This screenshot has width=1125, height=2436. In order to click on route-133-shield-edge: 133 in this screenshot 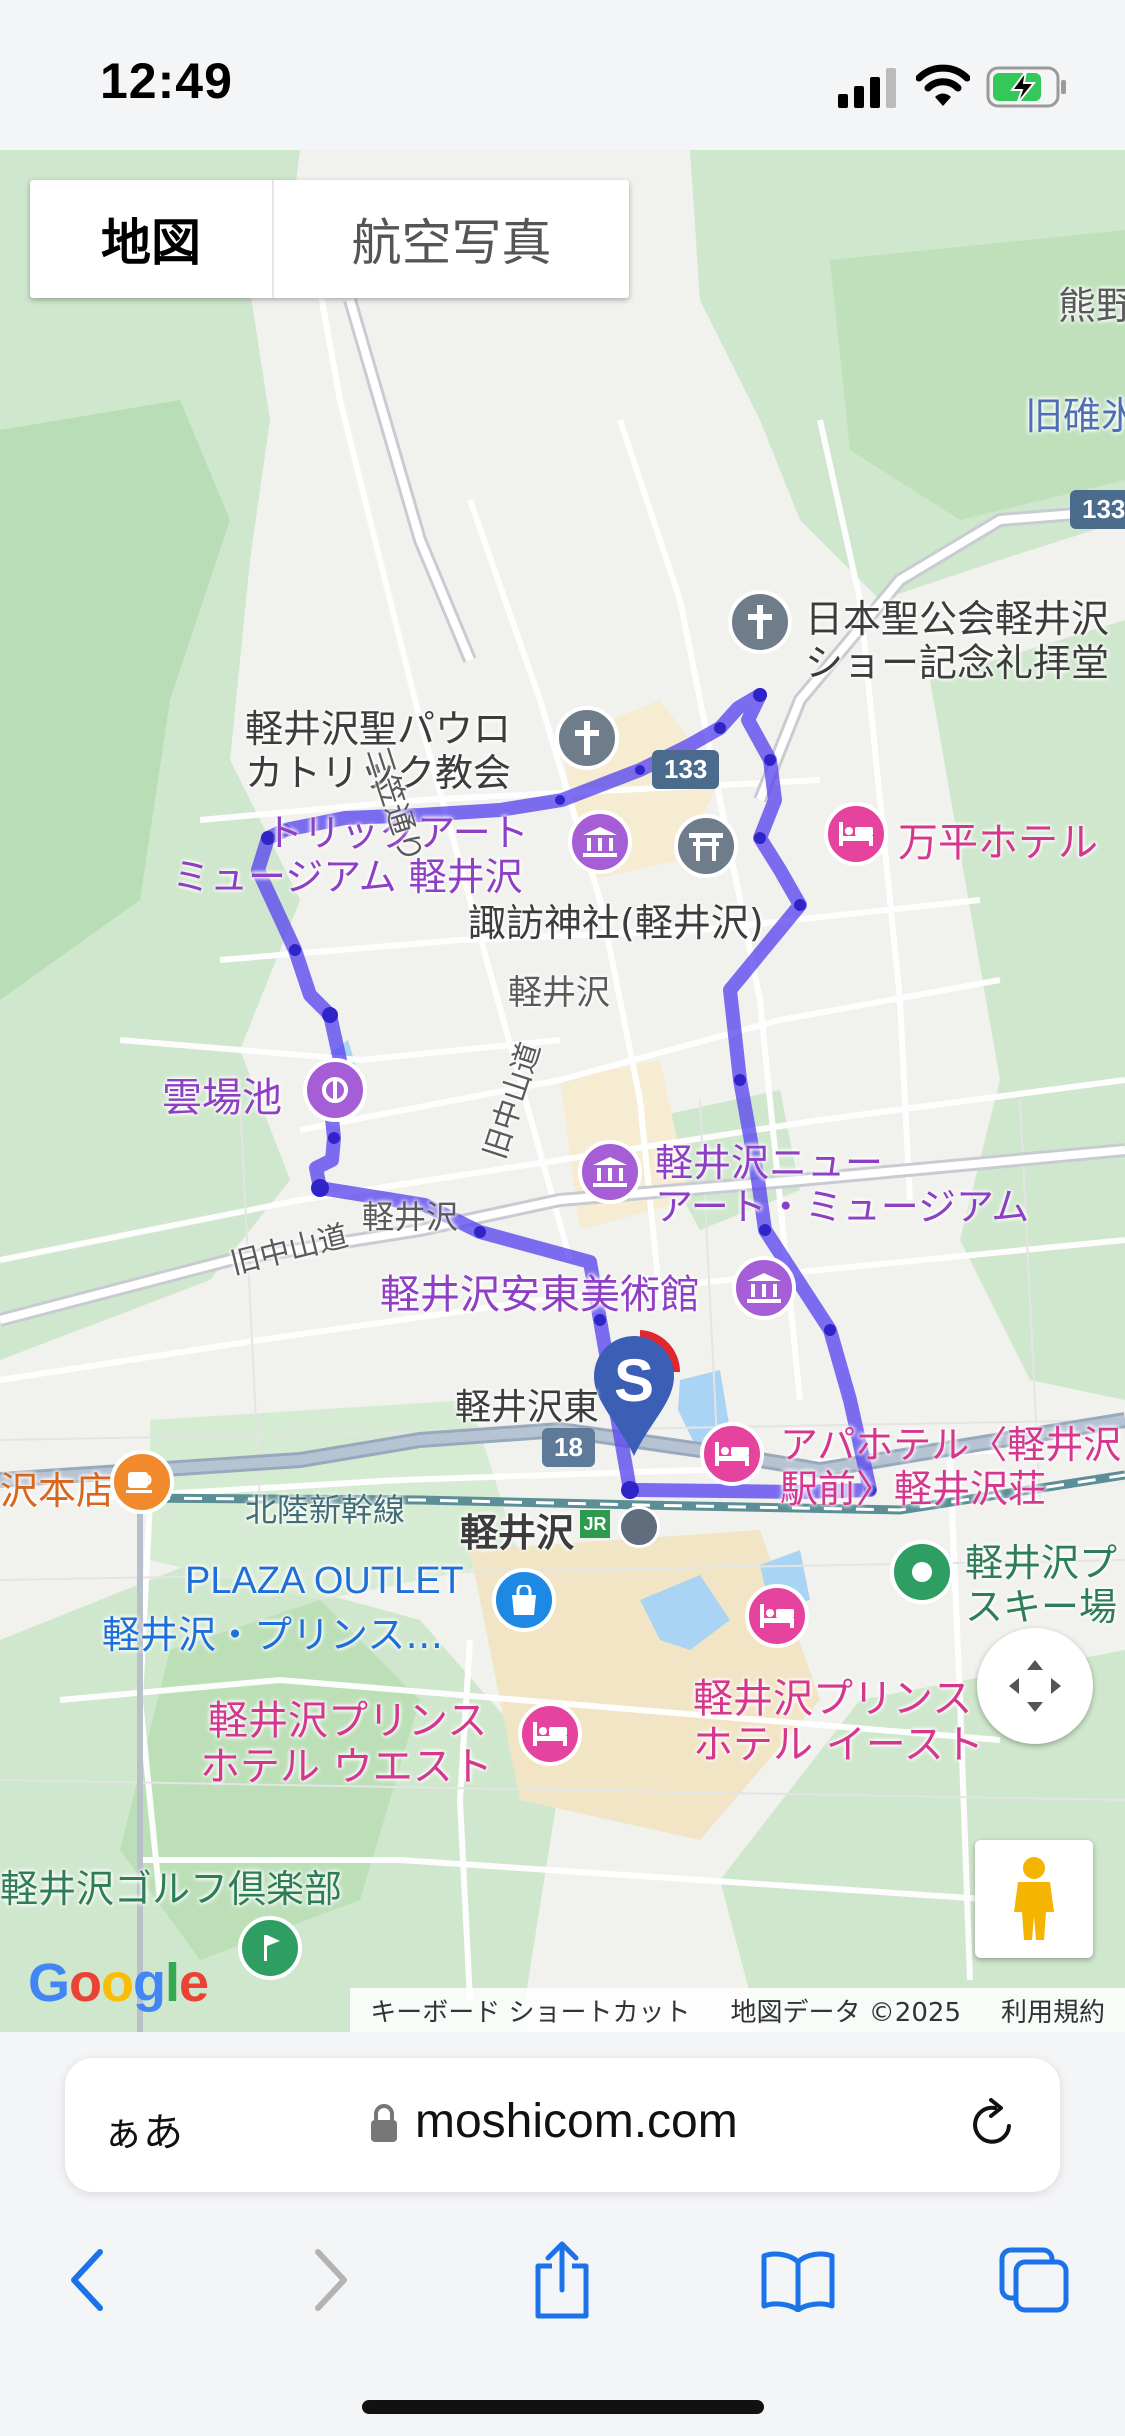, I will do `click(1097, 509)`.